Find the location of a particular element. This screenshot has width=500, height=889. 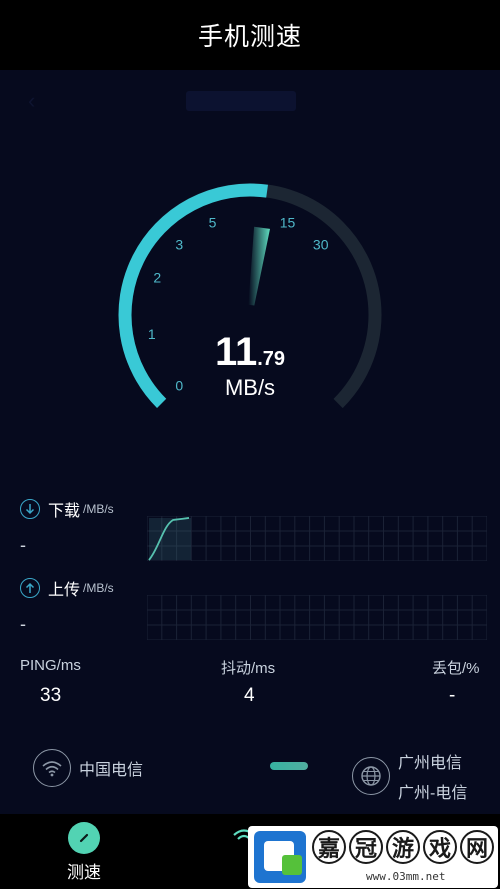

gauge-needle is located at coordinates (259, 266).